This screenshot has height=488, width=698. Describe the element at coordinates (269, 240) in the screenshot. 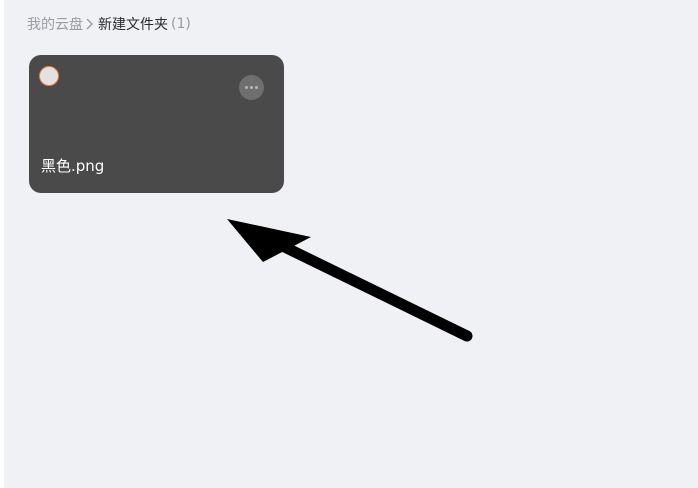

I see `arrow-head` at that location.